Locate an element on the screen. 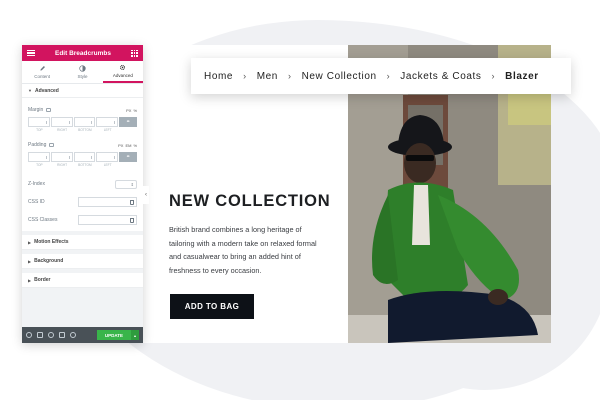 Image resolution: width=600 pixels, height=400 pixels. settings-icon is located at coordinates (29, 335).